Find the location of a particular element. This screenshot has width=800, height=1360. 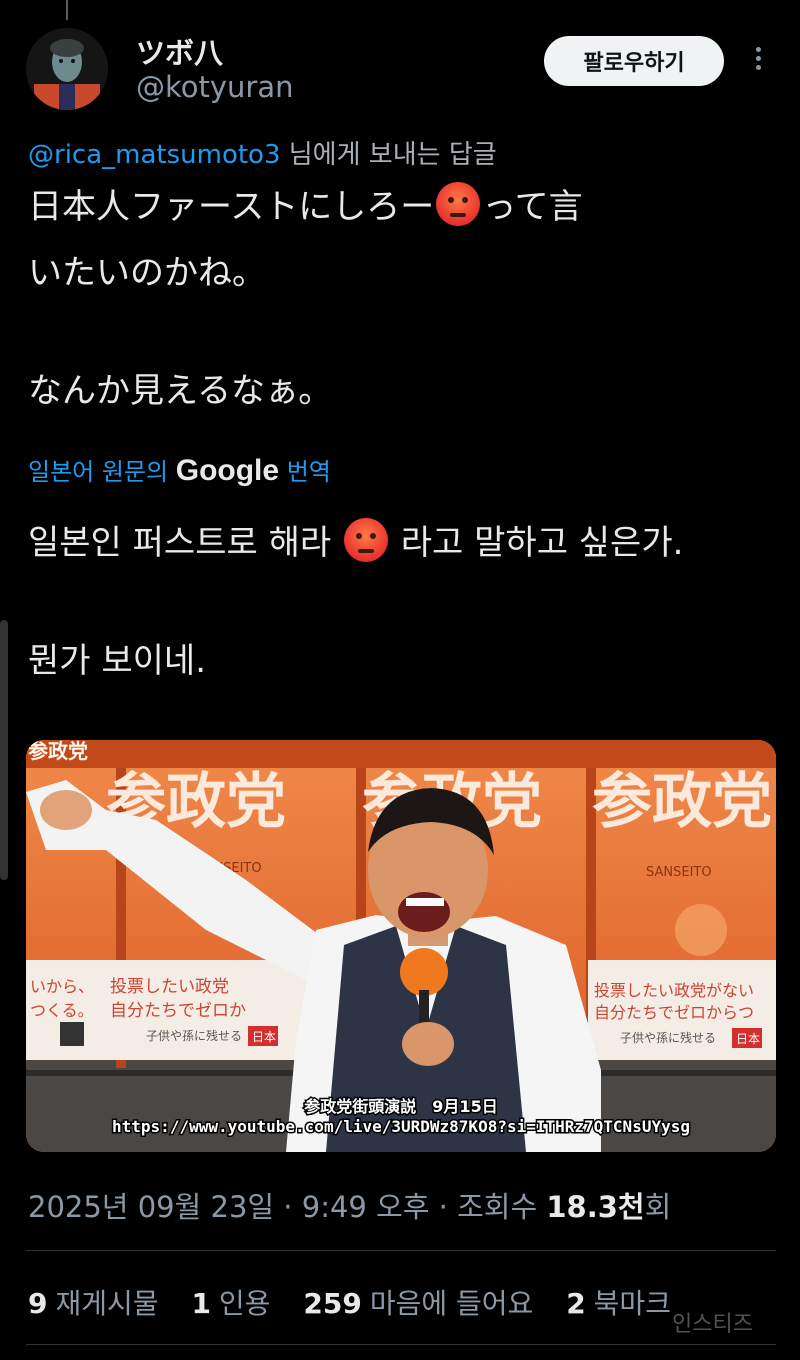

poster-left-line1: いから、 is located at coordinates (62, 986).